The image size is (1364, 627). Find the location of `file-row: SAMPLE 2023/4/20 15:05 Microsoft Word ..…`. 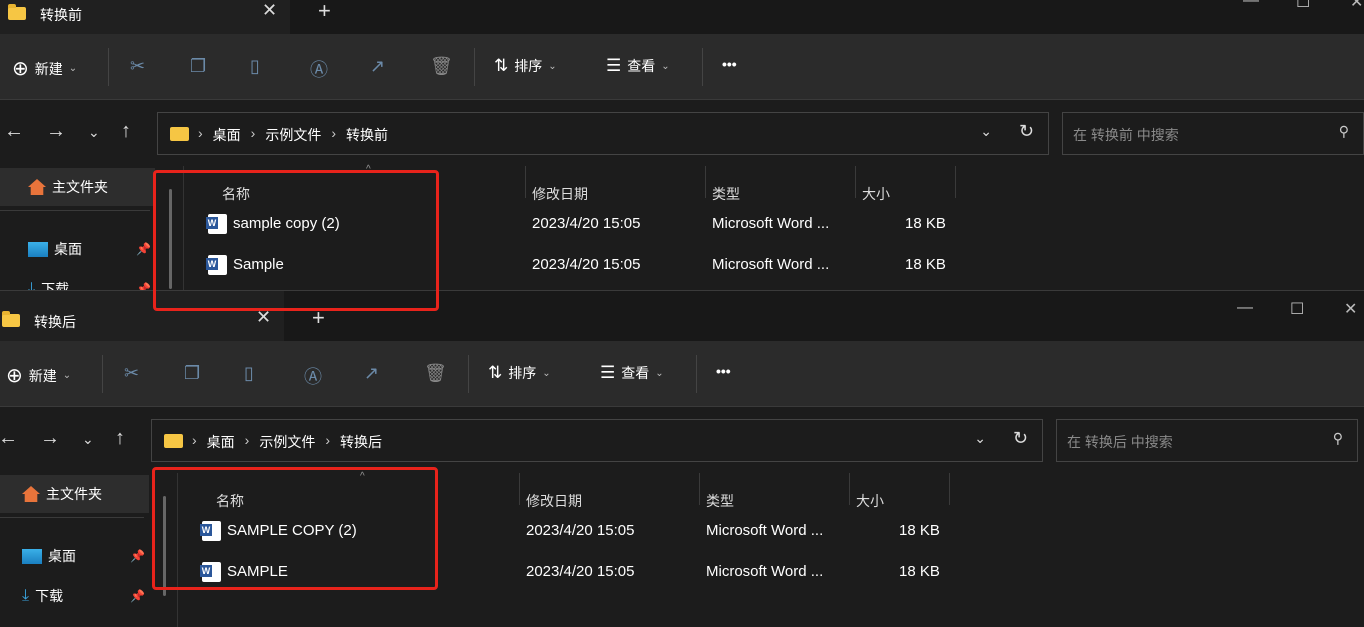

file-row: SAMPLE 2023/4/20 15:05 Microsoft Word ..… is located at coordinates (497, 573).